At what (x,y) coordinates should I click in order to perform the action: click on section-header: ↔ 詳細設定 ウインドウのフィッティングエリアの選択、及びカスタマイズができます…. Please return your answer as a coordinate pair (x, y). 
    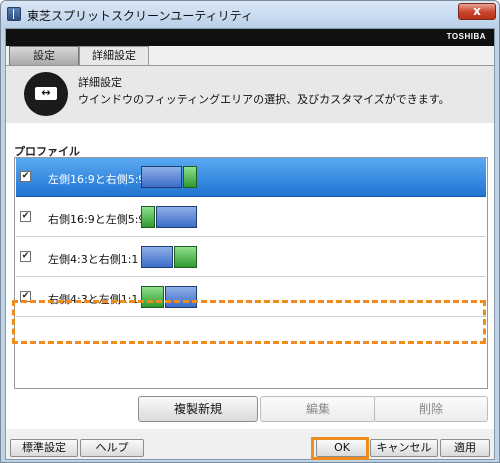
    Looking at the image, I should click on (250, 94).